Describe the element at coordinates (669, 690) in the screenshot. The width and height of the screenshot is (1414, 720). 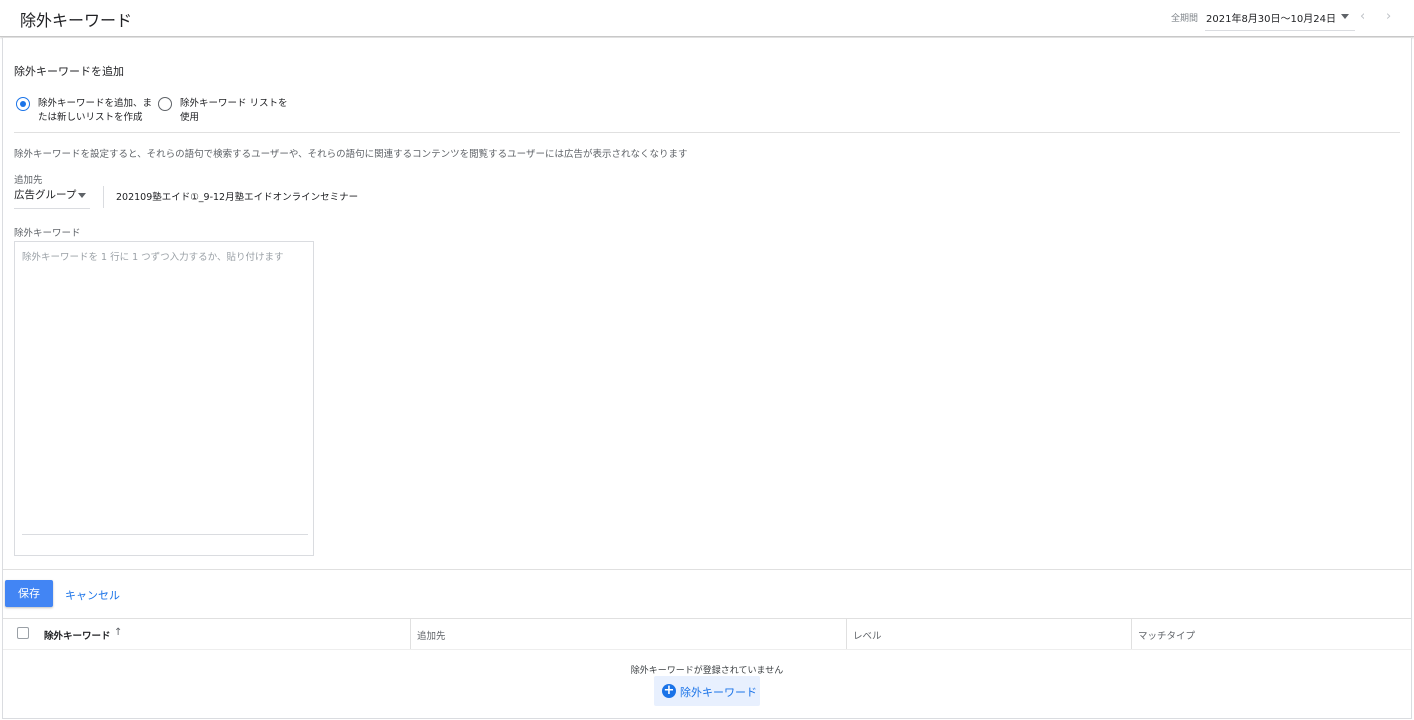
I see `add-circle-icon: +` at that location.